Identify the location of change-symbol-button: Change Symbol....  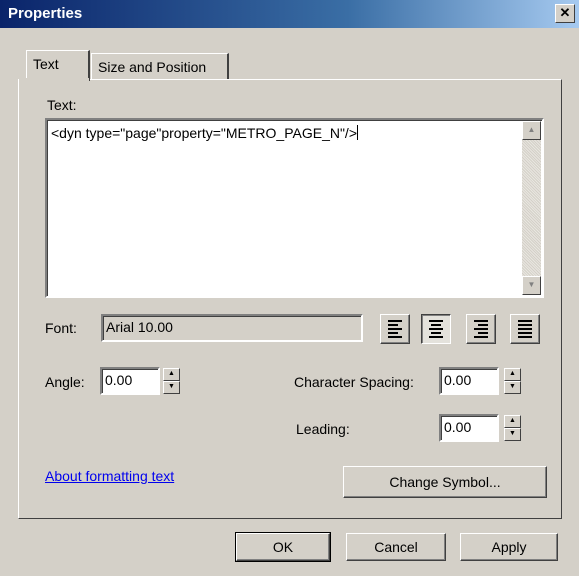
(445, 482).